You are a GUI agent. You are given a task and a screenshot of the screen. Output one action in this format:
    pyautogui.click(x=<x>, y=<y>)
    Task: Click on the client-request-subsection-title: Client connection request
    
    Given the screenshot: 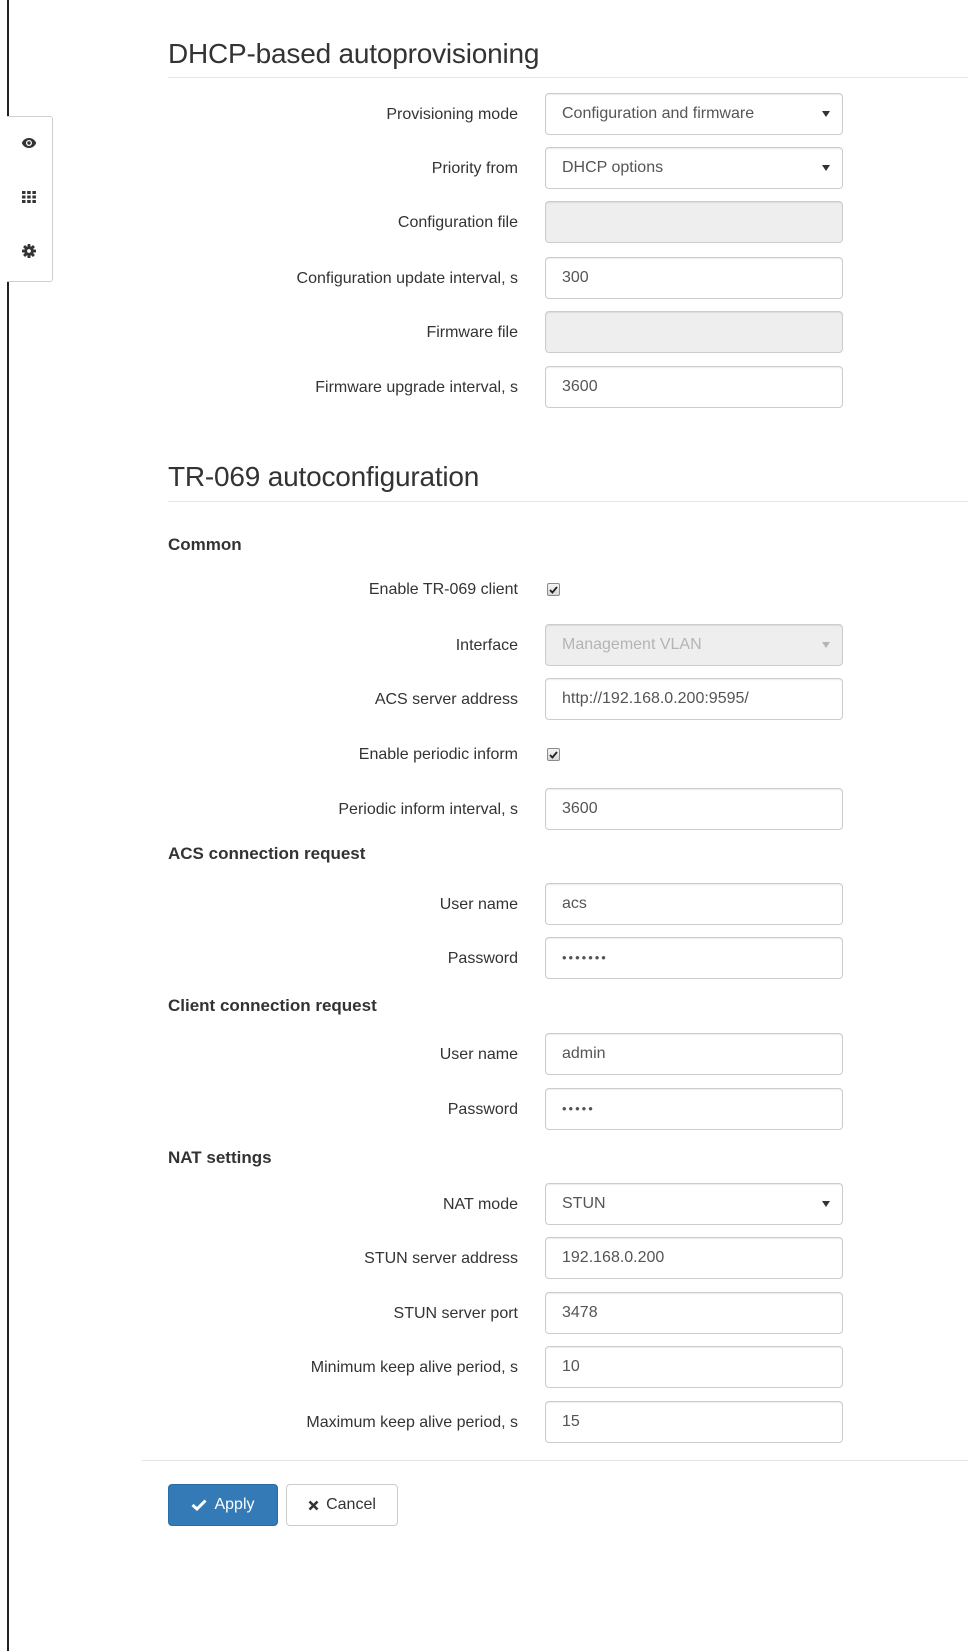 What is the action you would take?
    pyautogui.click(x=272, y=1005)
    